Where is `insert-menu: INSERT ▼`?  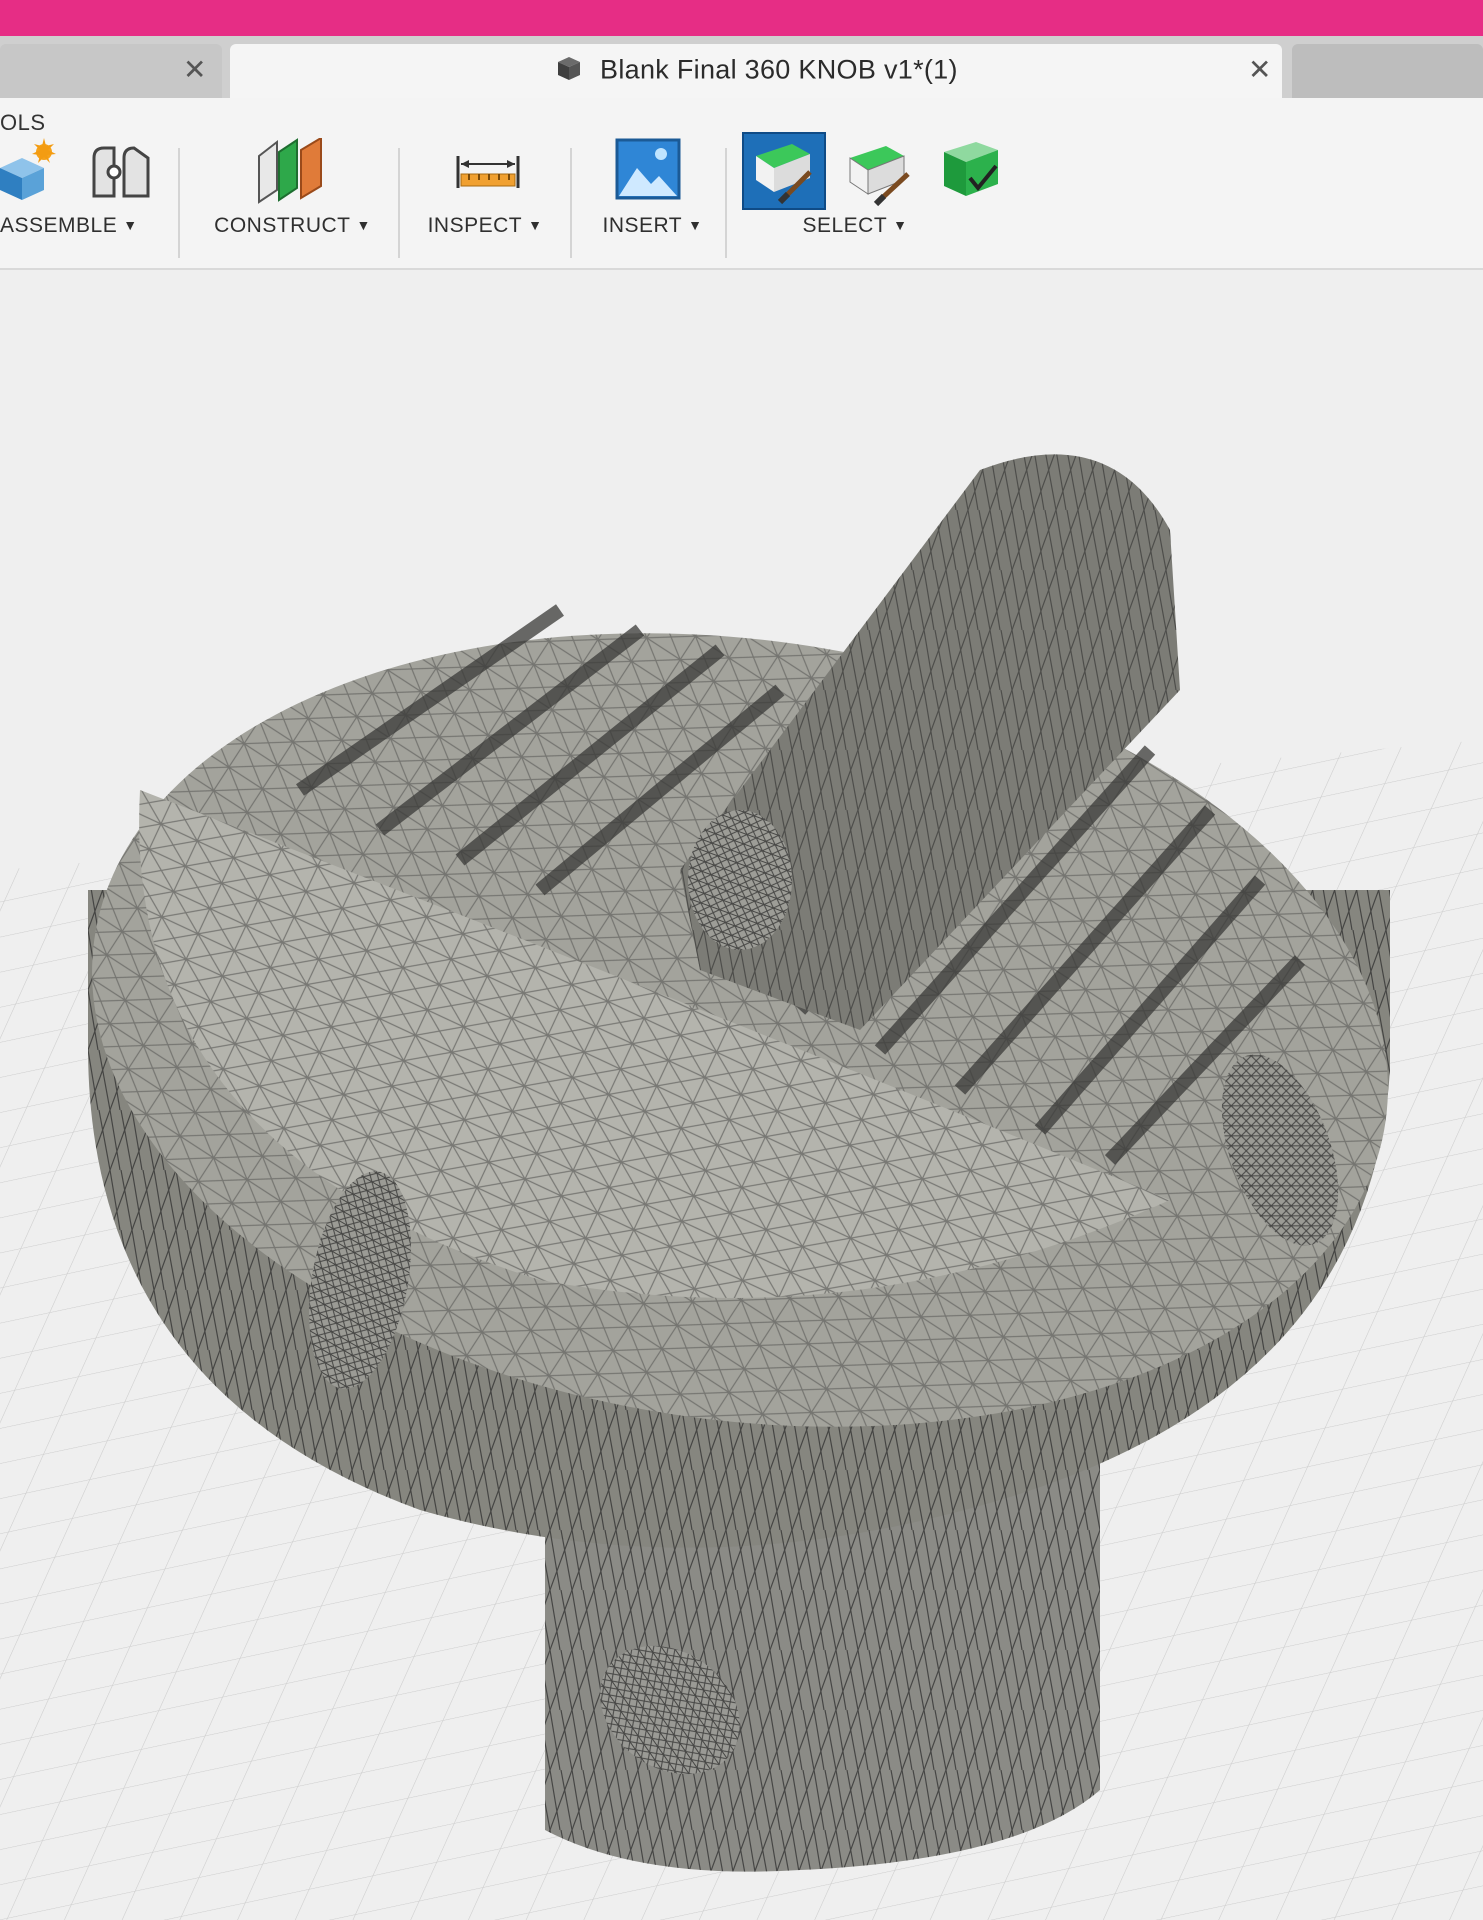 insert-menu: INSERT ▼ is located at coordinates (652, 226).